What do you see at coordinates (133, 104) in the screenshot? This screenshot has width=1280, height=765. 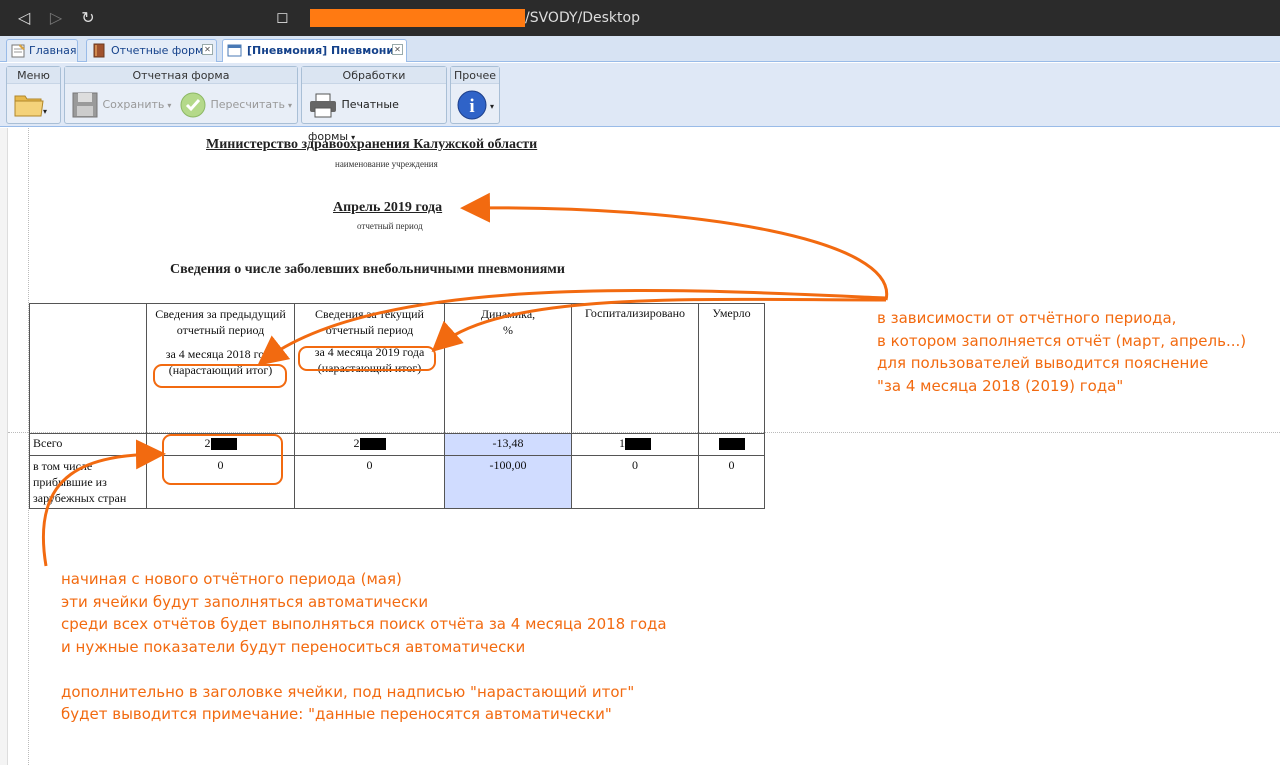 I see `save-label: Сохранить` at bounding box center [133, 104].